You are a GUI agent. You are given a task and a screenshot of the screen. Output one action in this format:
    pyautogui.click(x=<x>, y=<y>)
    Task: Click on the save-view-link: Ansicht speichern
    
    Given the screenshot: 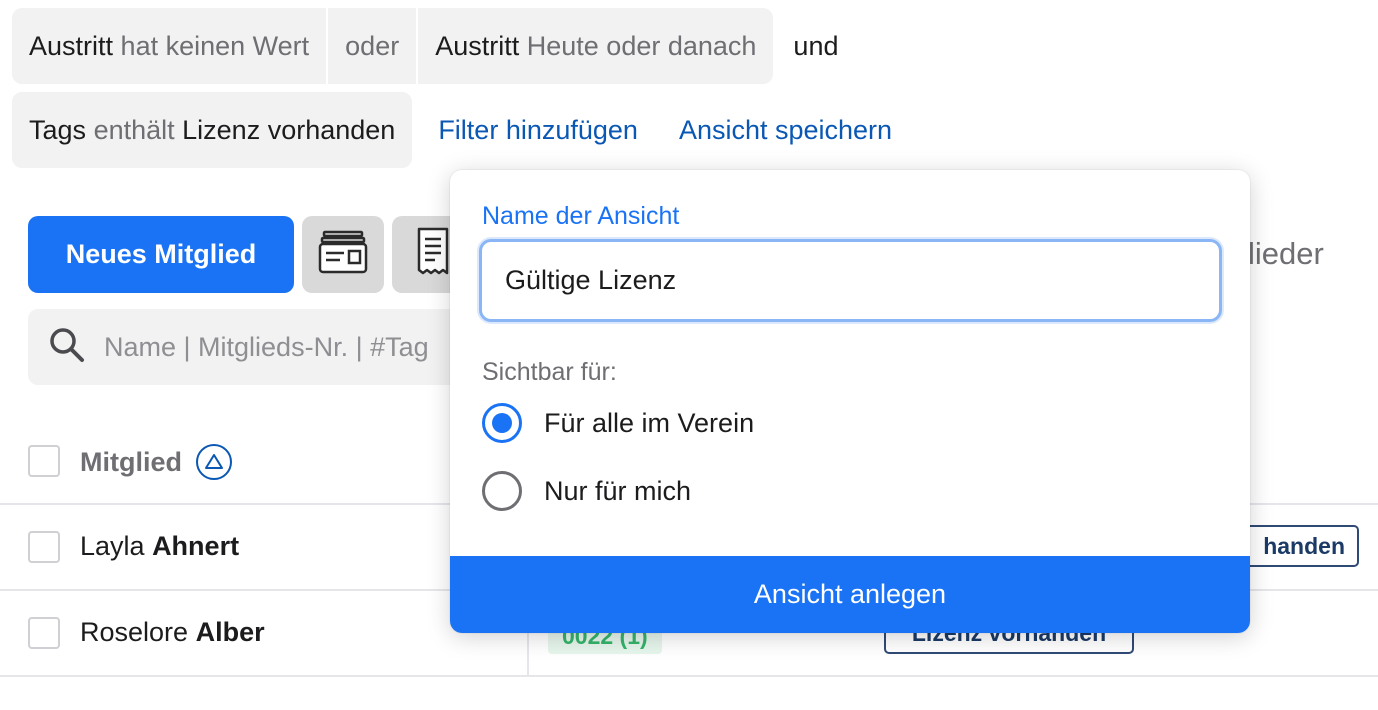 What is the action you would take?
    pyautogui.click(x=785, y=130)
    